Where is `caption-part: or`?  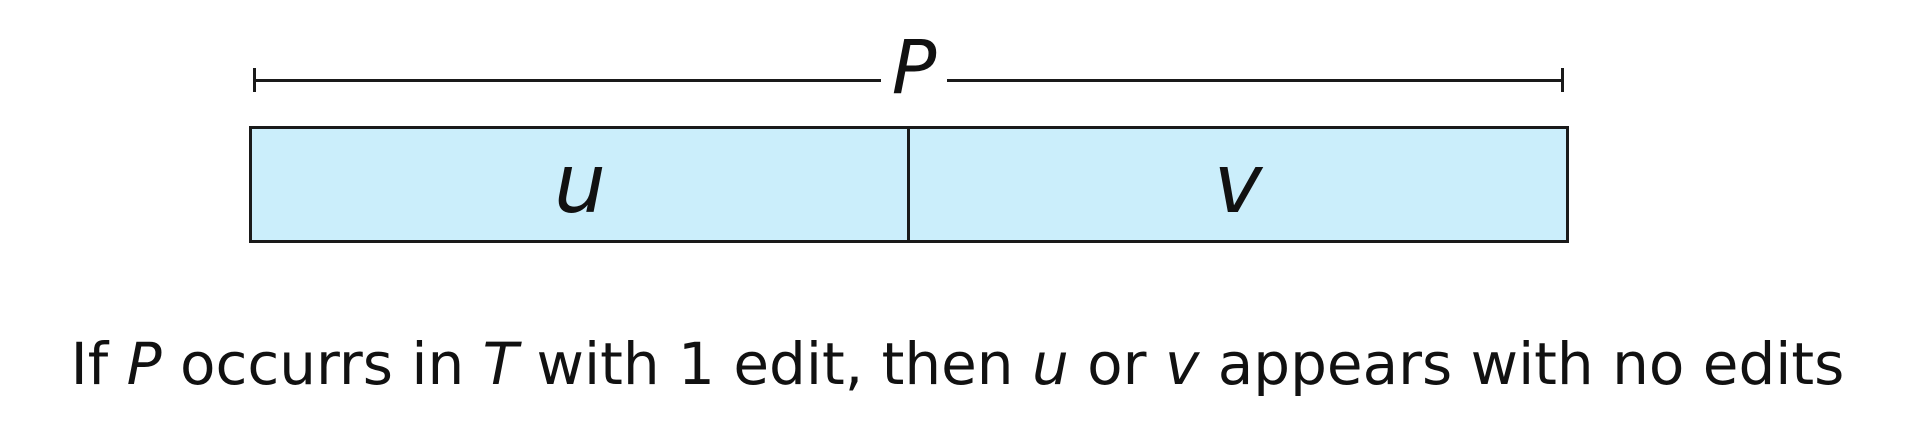
caption-part: or is located at coordinates (1116, 364).